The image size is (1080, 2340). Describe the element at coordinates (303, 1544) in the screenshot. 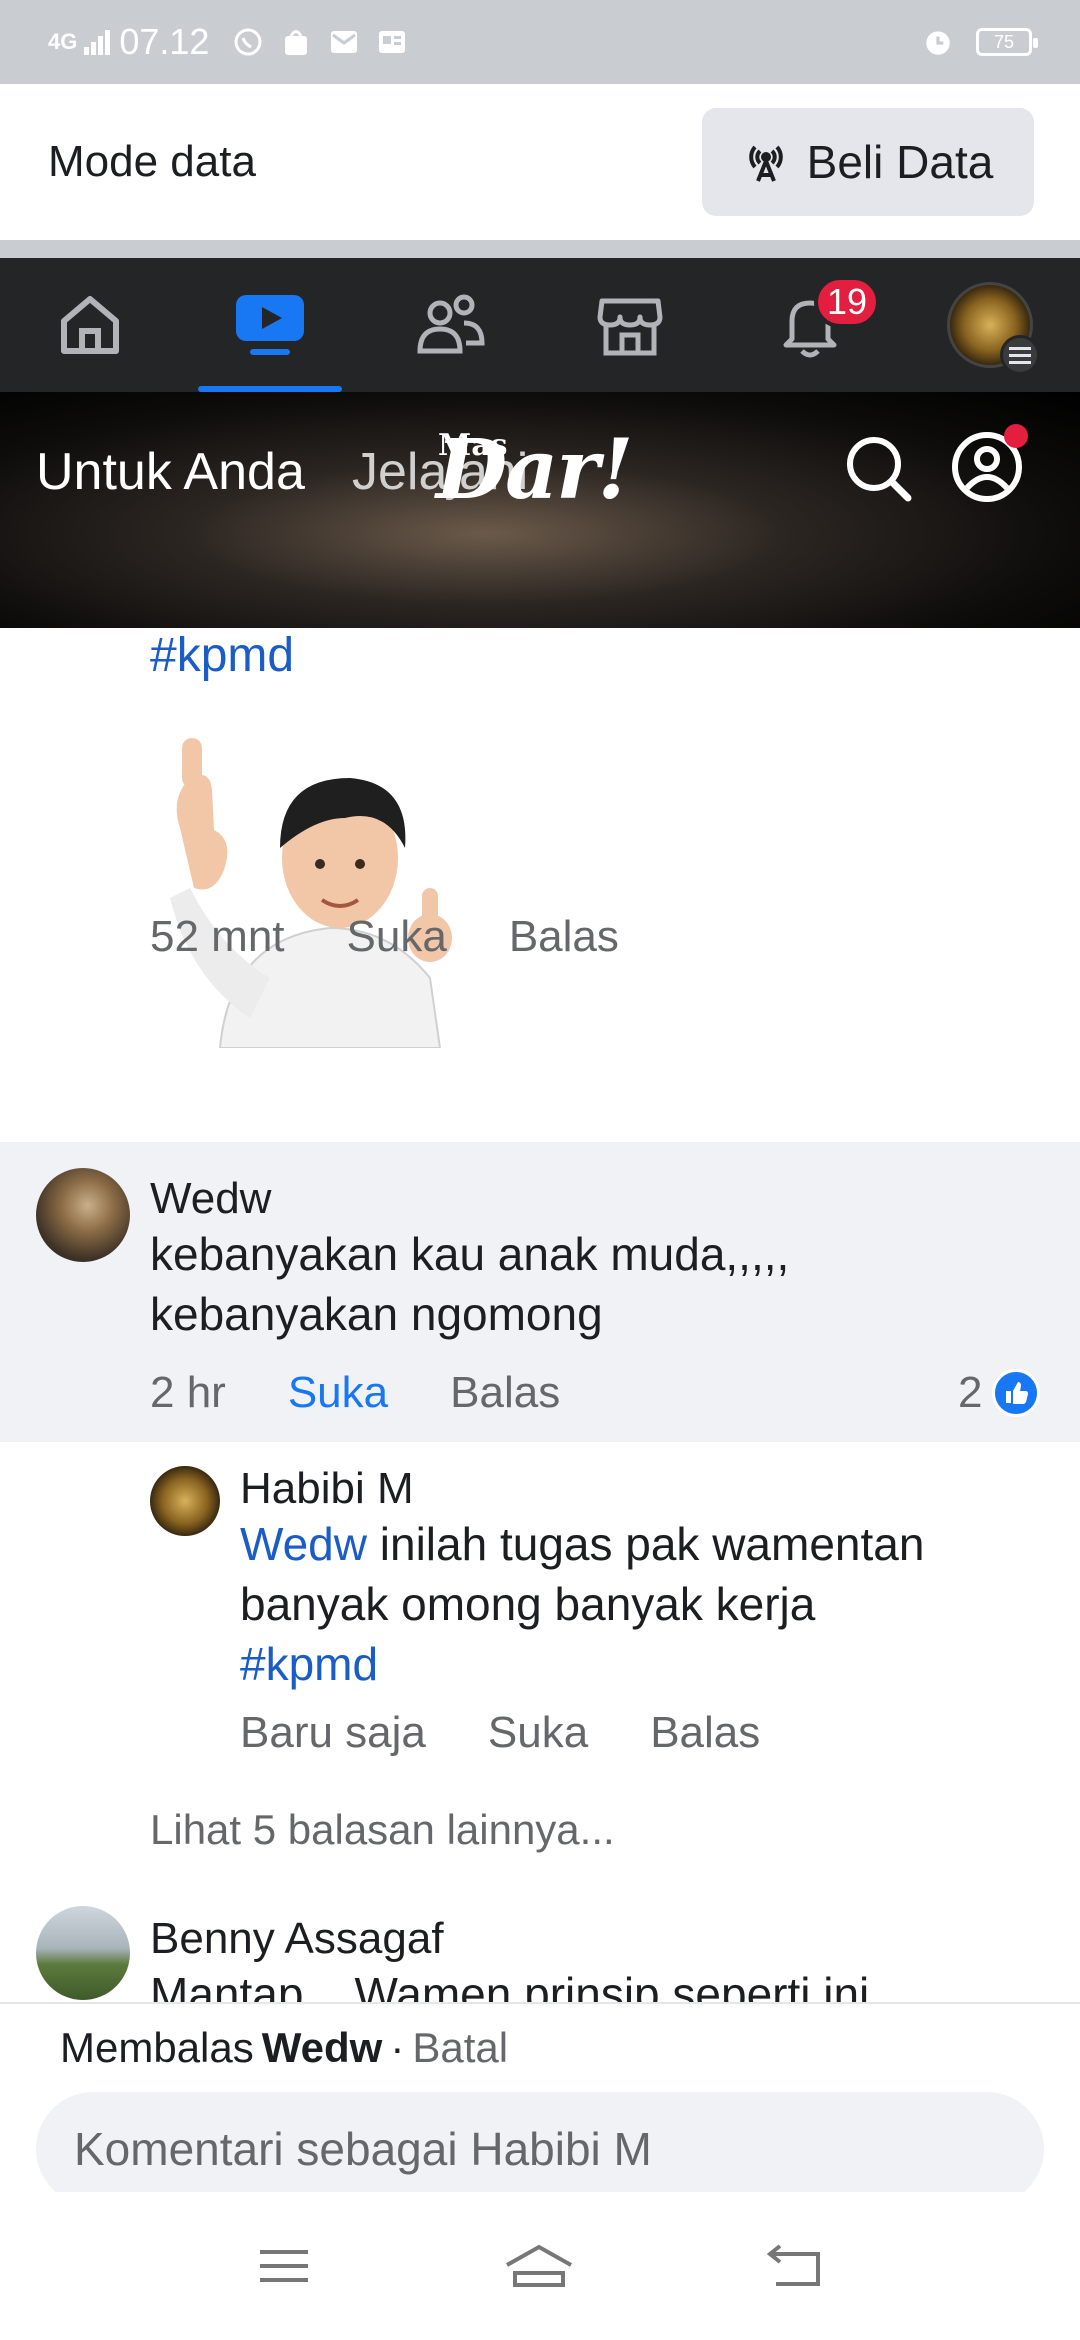

I see `mention-link: Wedw` at that location.